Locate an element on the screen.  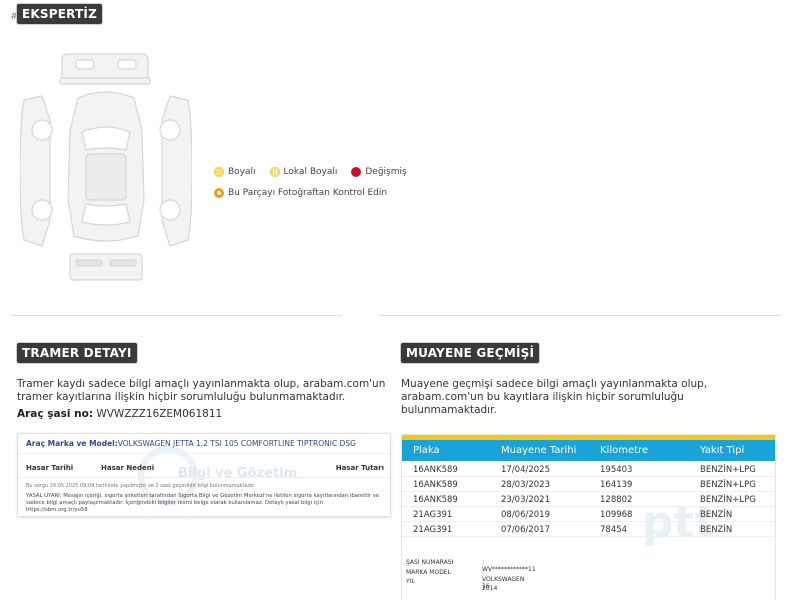
cell-km: 164139 is located at coordinates (616, 485).